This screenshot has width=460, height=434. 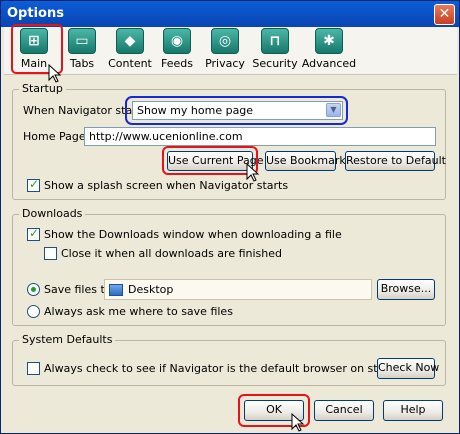 I want to click on use-current-page-highlight, so click(x=210, y=160).